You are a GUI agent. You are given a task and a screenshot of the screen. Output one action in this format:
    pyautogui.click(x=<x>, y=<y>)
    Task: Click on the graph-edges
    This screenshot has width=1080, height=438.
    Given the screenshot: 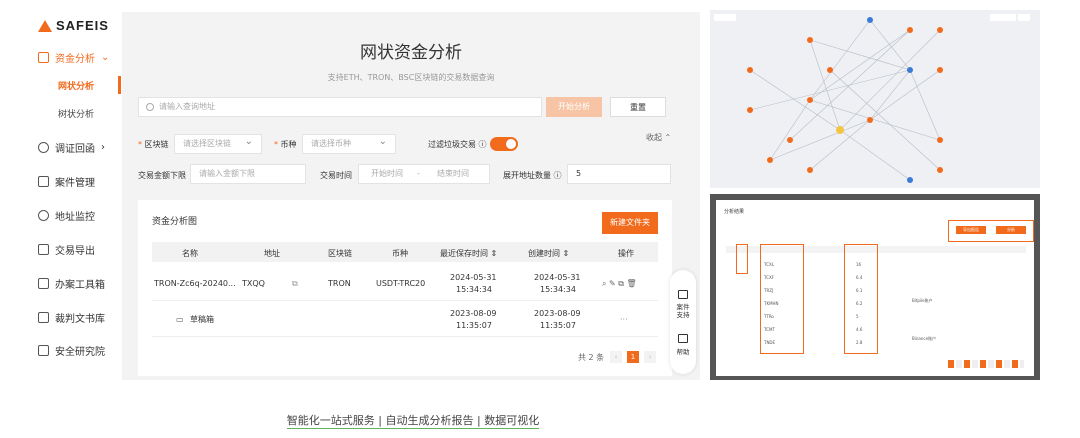 What is the action you would take?
    pyautogui.click(x=845, y=100)
    